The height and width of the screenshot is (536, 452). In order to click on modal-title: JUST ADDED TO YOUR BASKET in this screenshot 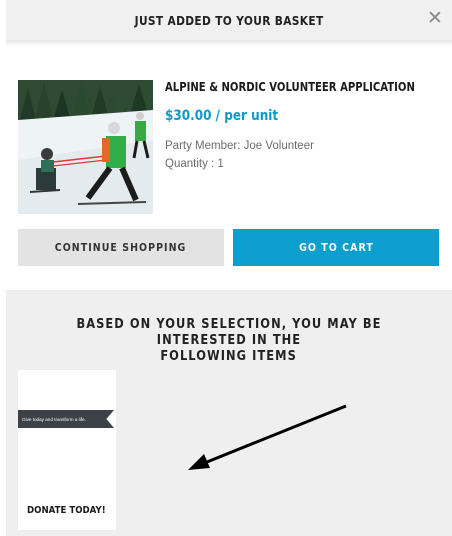, I will do `click(229, 20)`.